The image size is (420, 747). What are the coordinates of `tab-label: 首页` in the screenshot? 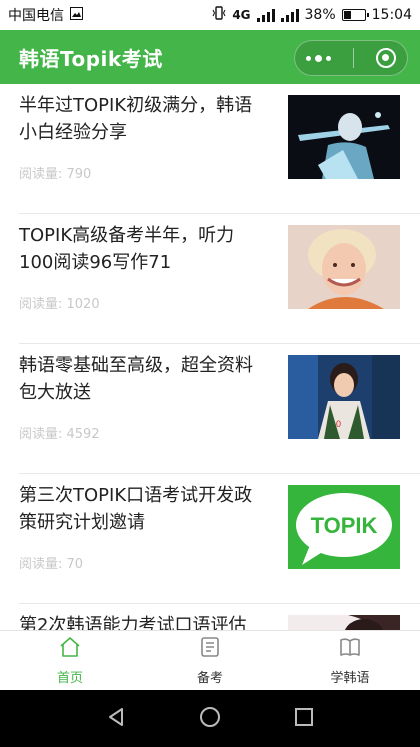 It's located at (69, 678).